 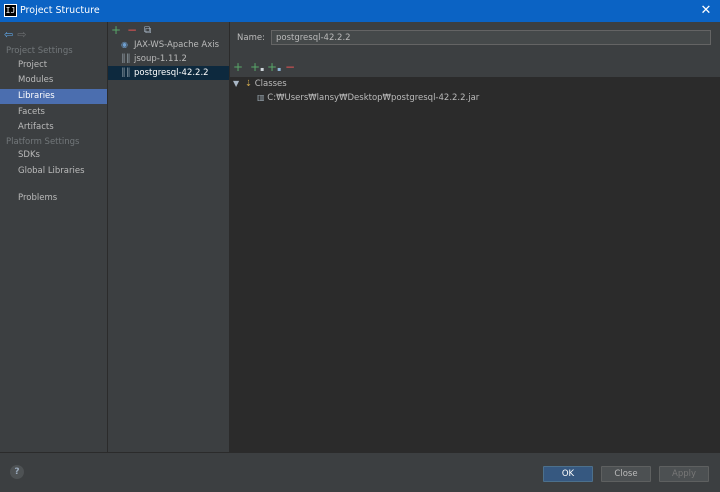 I want to click on library-item: ║║ jsoup-1.11.2, so click(x=168, y=59).